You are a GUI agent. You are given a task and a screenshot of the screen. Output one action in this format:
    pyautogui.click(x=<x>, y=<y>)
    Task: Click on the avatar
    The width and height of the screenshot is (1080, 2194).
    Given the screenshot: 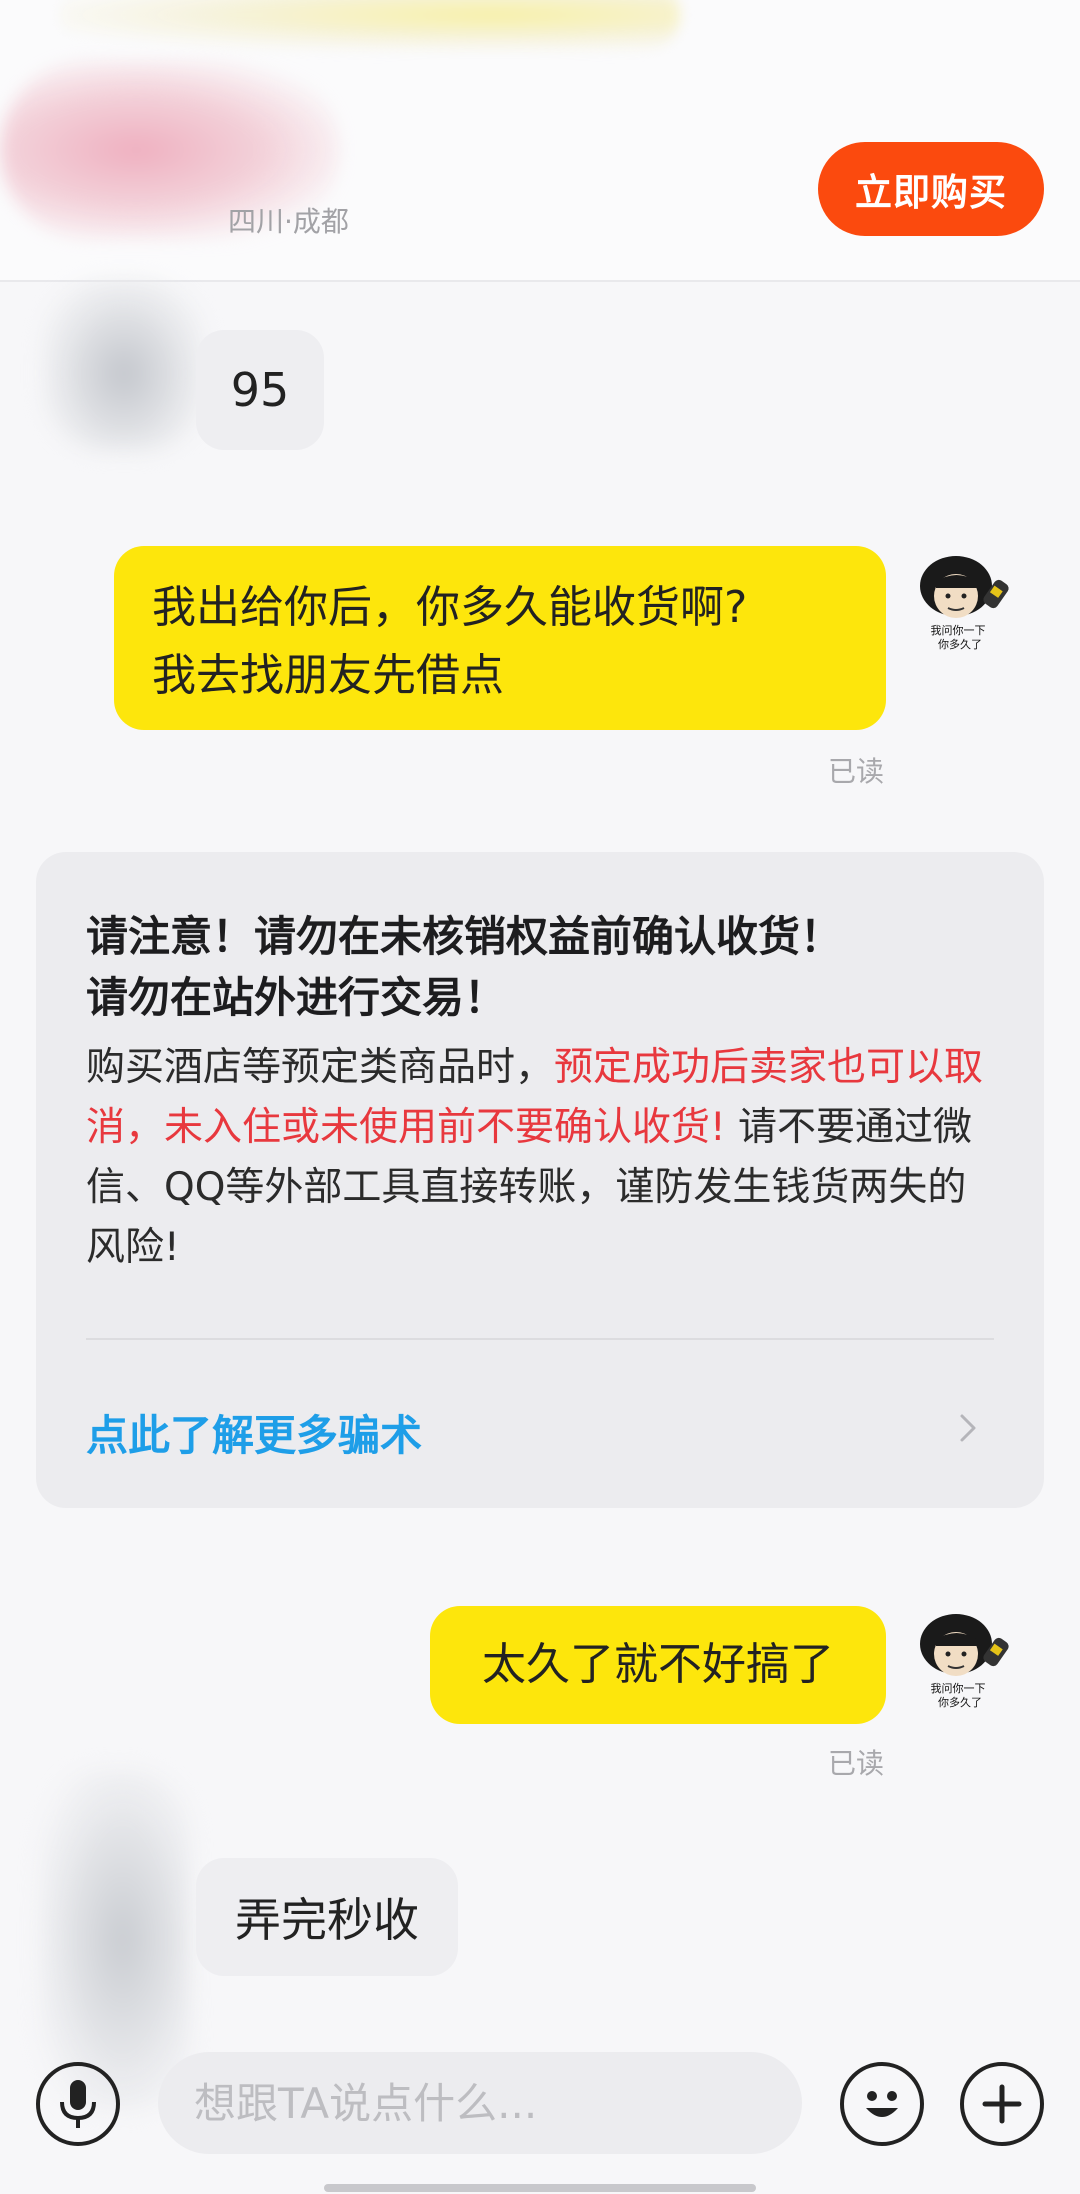 What is the action you would take?
    pyautogui.click(x=124, y=365)
    